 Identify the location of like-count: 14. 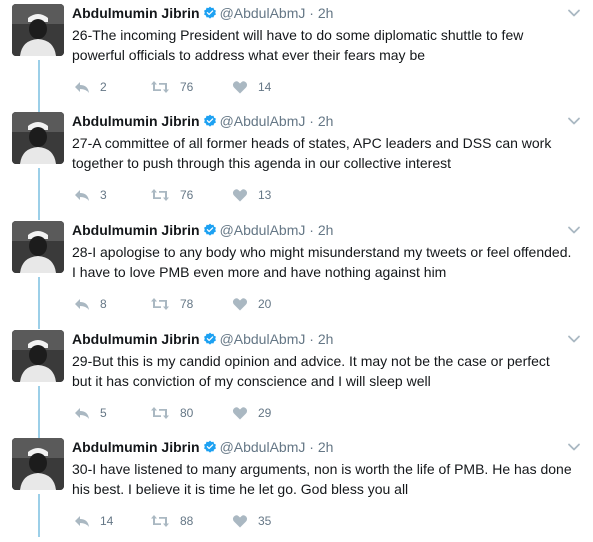
(265, 87).